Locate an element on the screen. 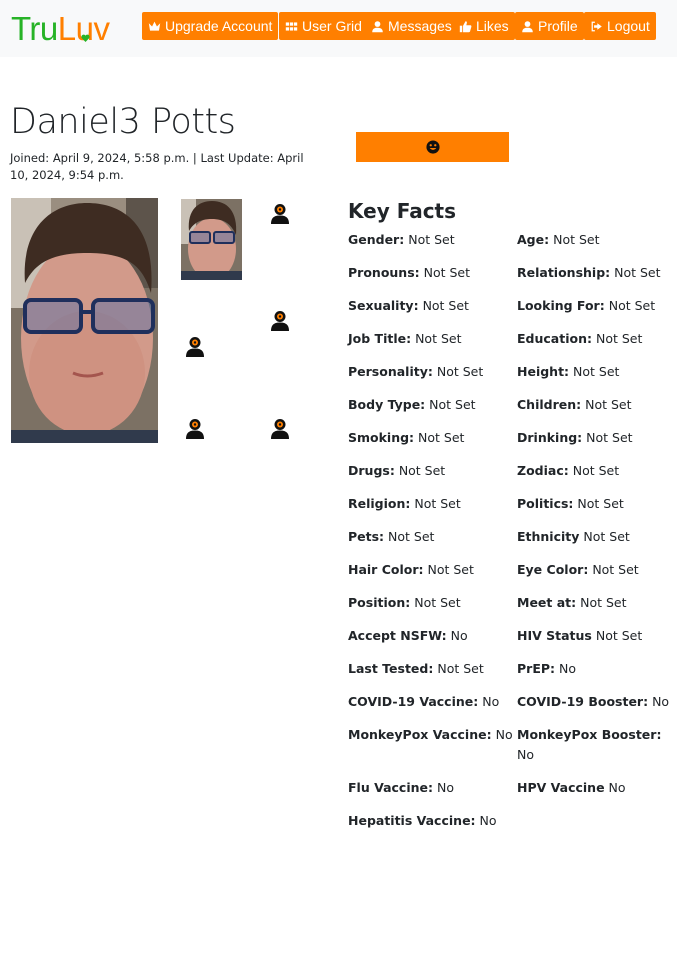 Image resolution: width=677 pixels, height=974 pixels. fact-label: Personality: is located at coordinates (390, 371).